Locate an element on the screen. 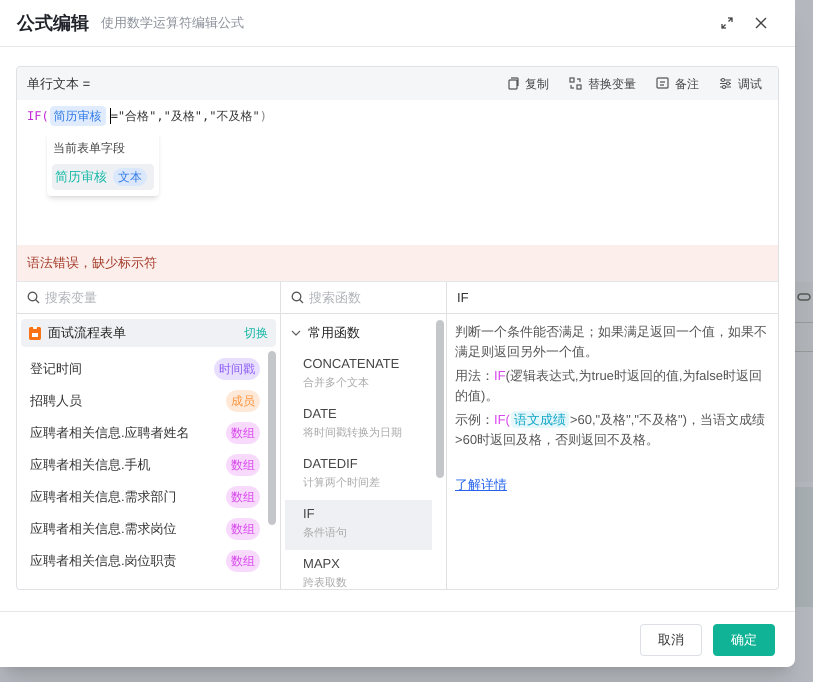 The width and height of the screenshot is (813, 682). variable-name: 应聘者相关信息.需求岗位 is located at coordinates (103, 529).